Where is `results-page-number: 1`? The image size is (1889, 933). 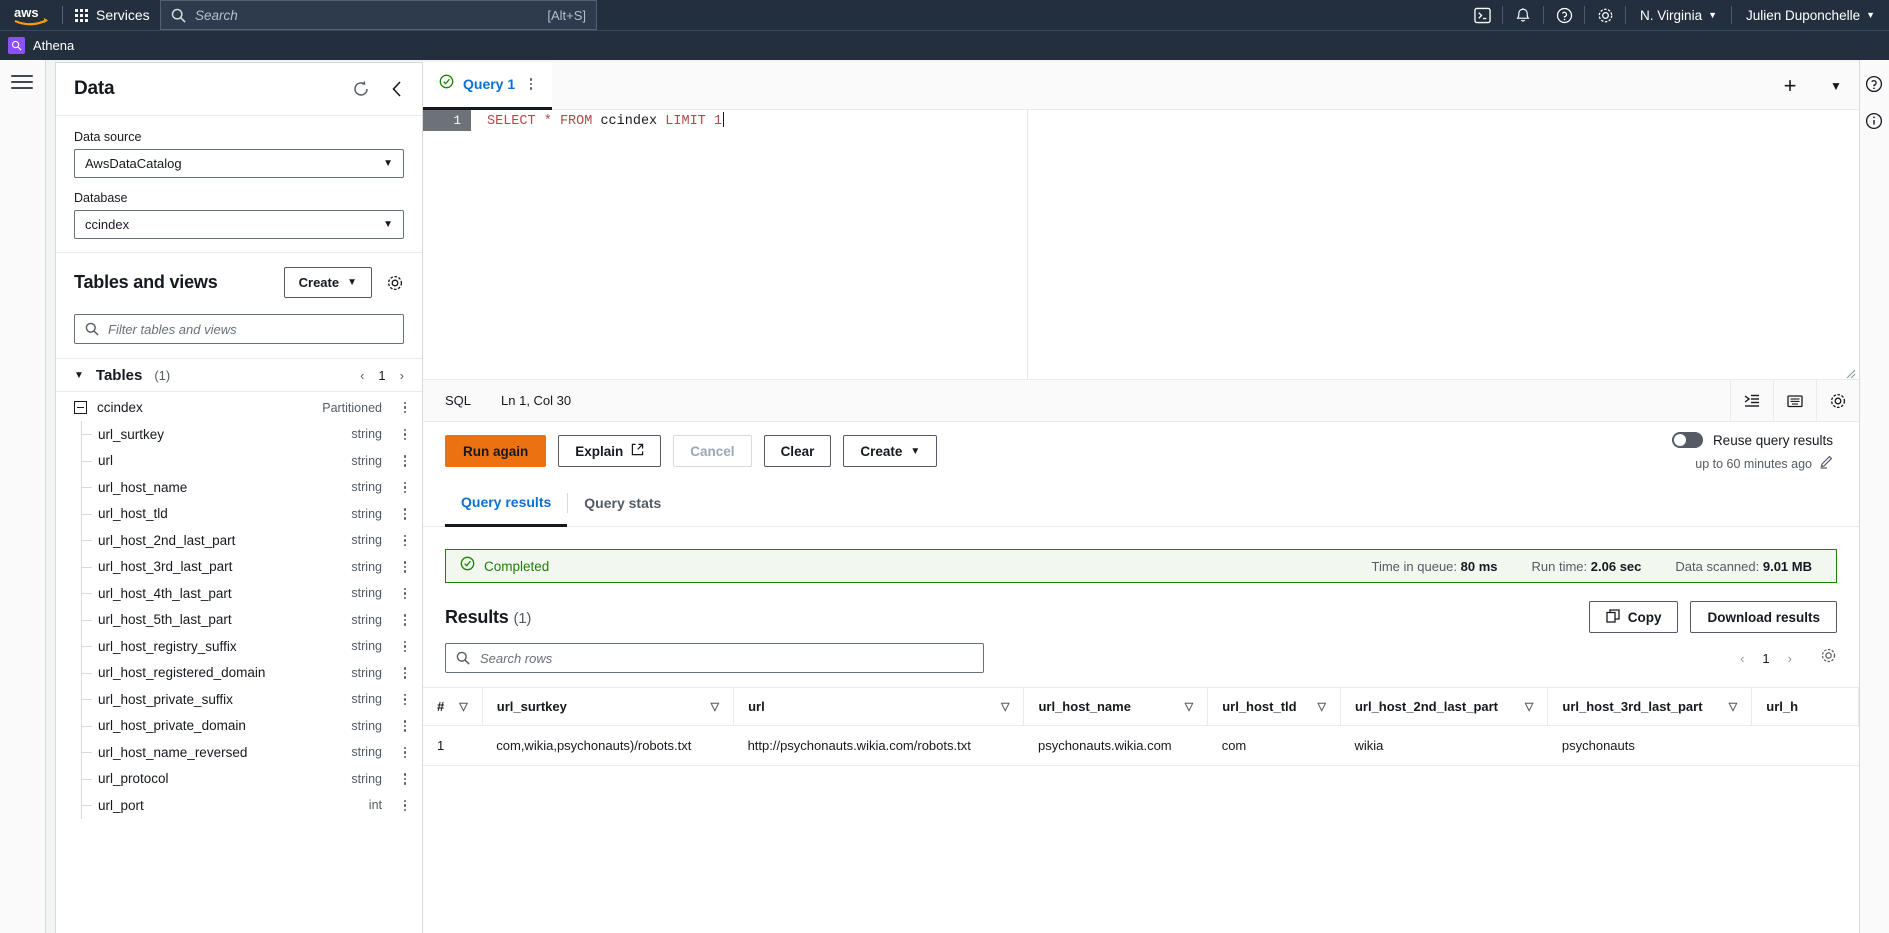 results-page-number: 1 is located at coordinates (1766, 658).